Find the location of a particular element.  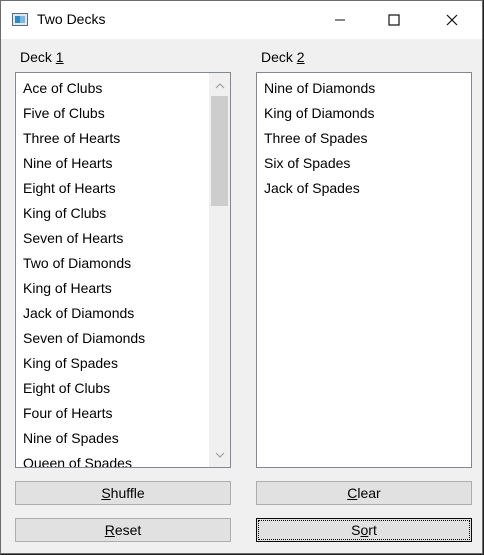

list-item: Two of Diamonds is located at coordinates (77, 263).